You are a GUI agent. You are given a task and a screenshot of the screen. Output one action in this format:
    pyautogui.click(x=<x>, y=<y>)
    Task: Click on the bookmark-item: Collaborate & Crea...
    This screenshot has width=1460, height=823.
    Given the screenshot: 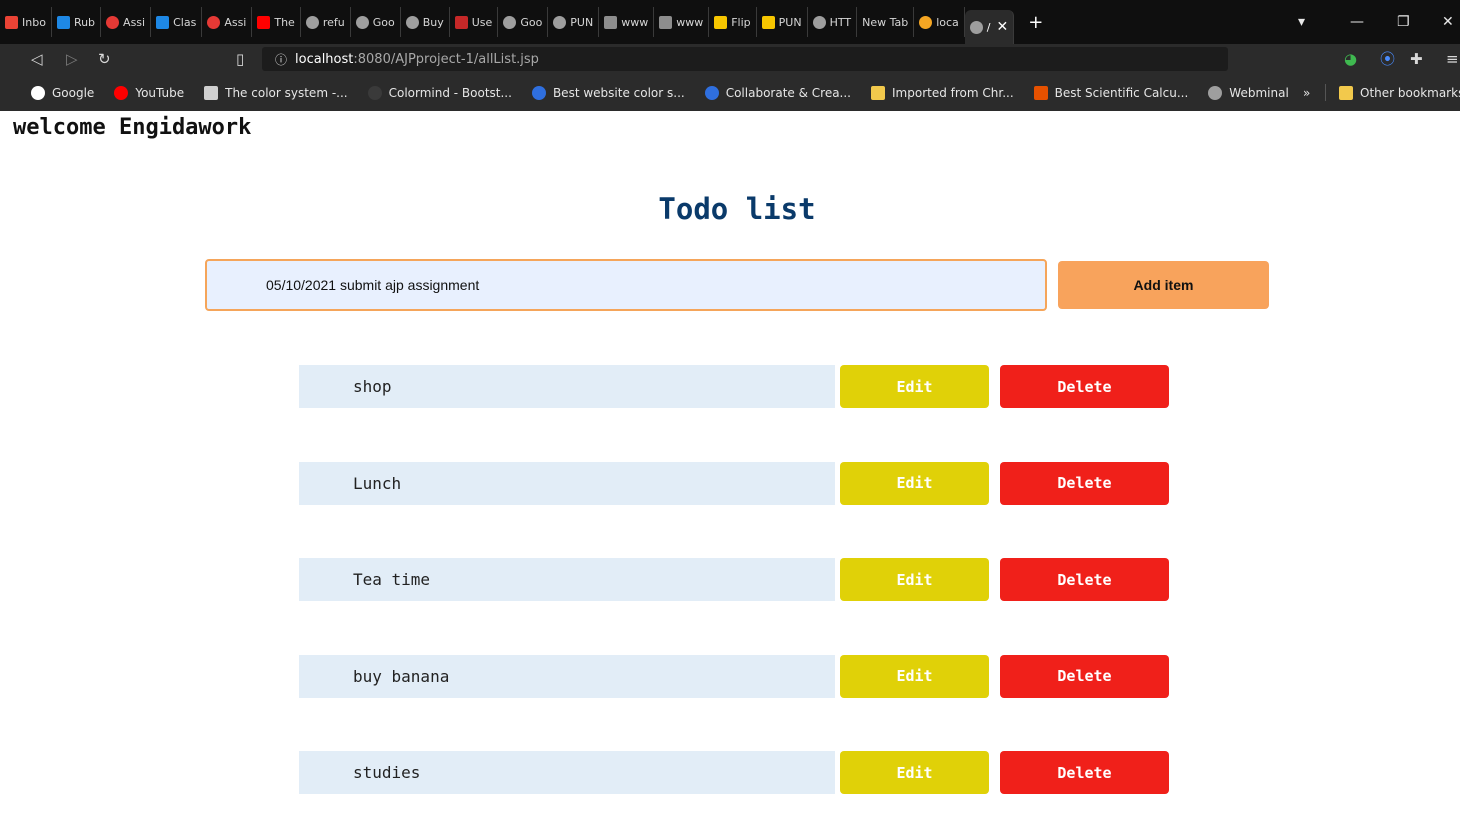 What is the action you would take?
    pyautogui.click(x=777, y=92)
    